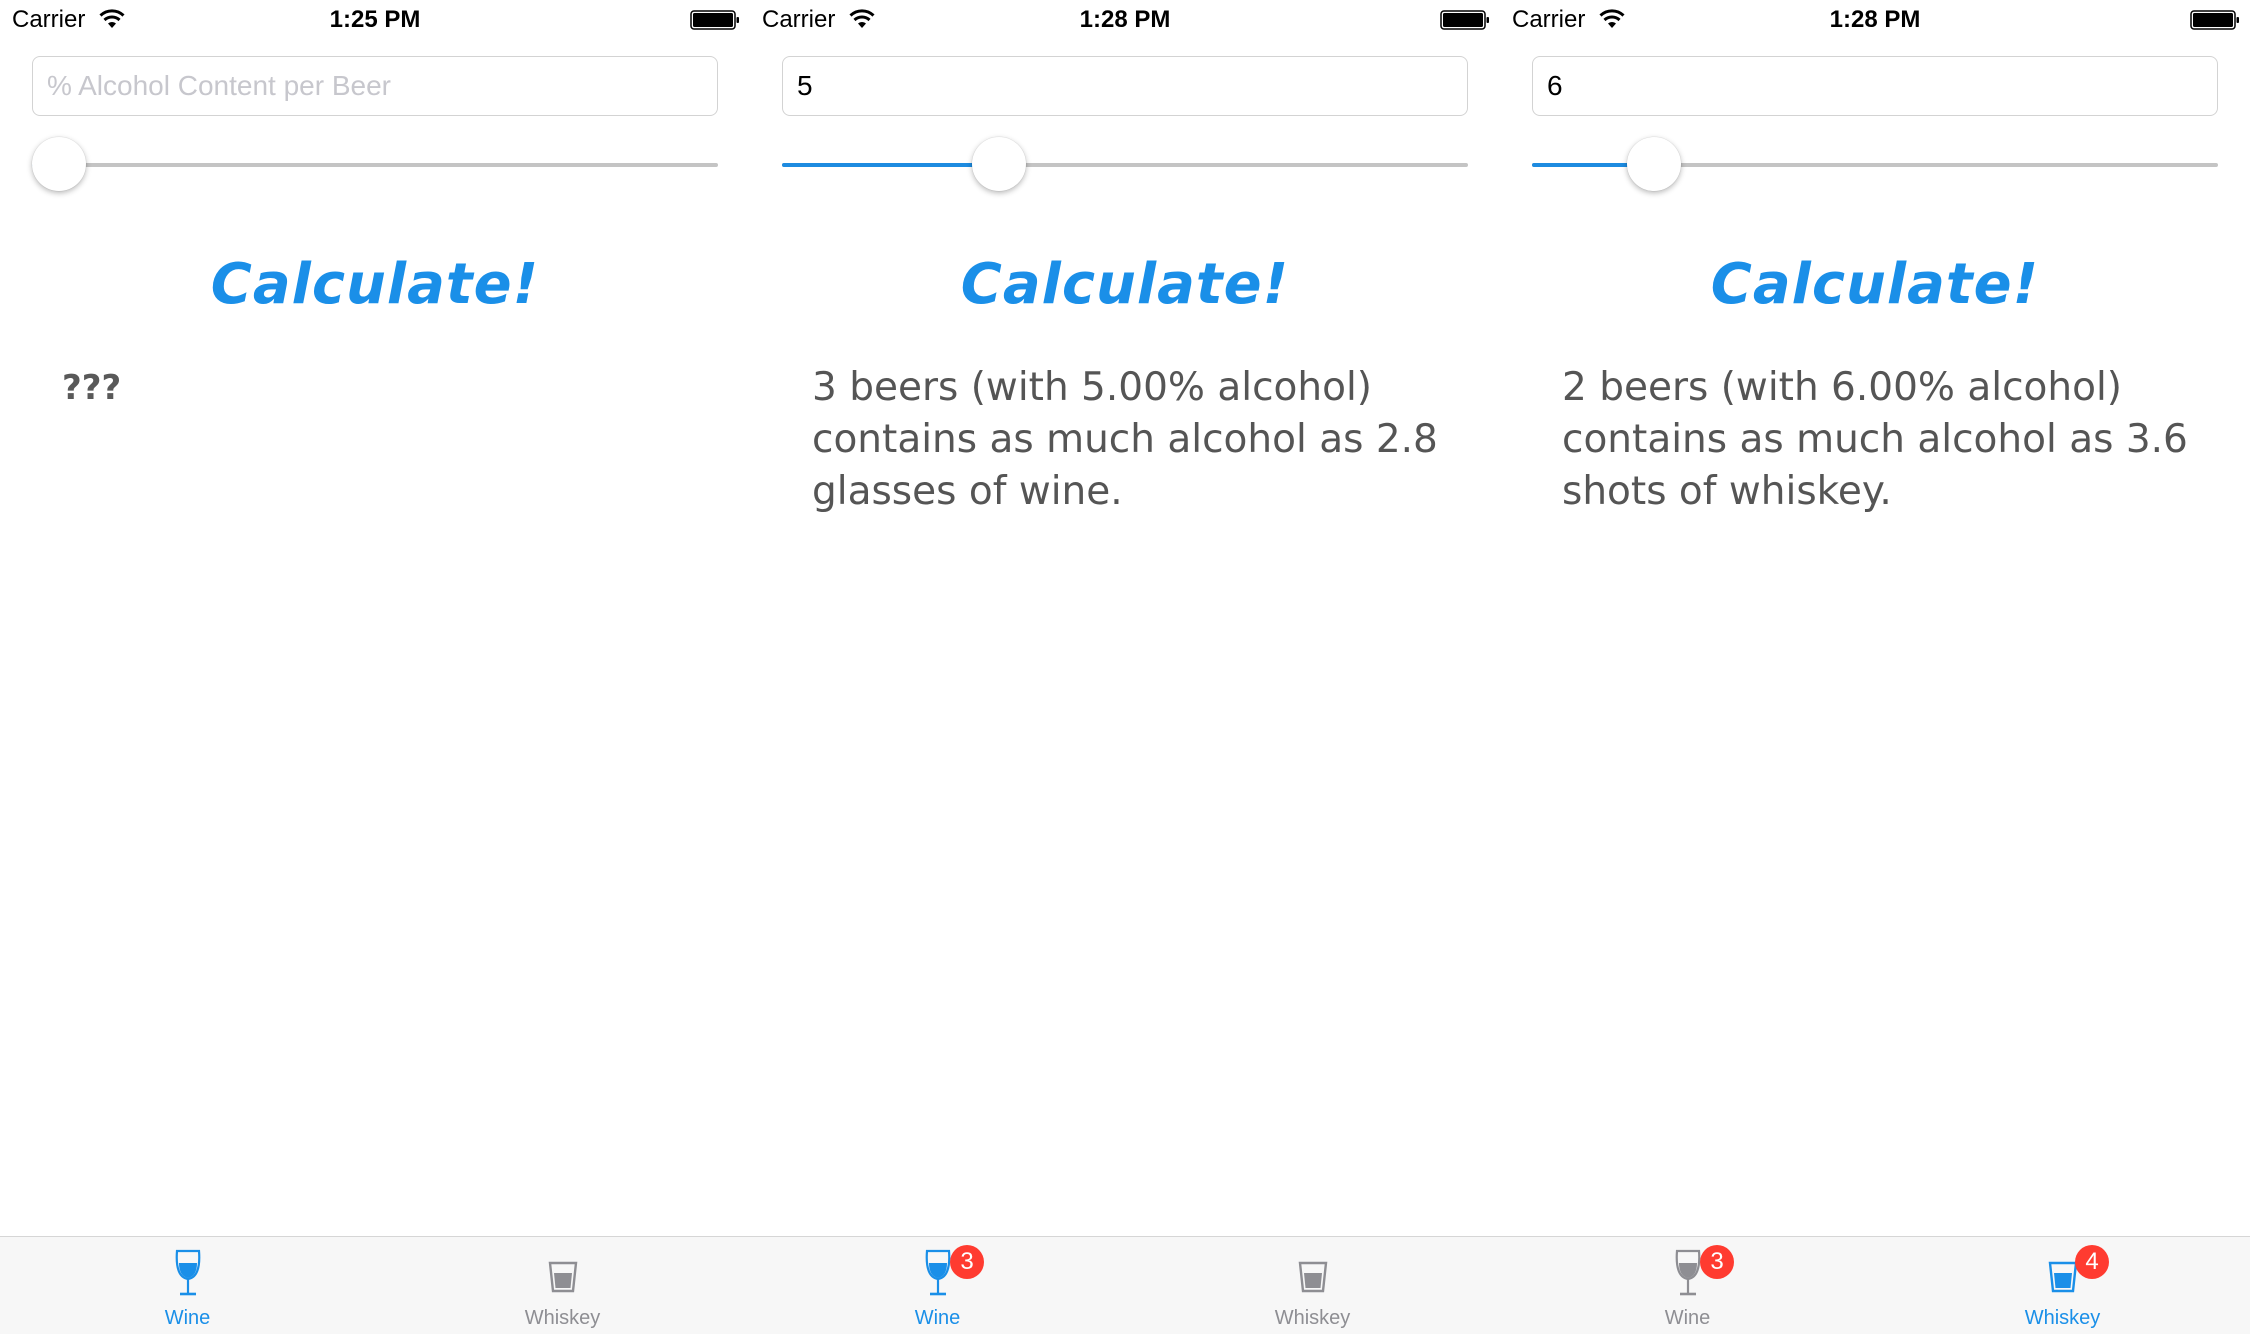 The width and height of the screenshot is (2250, 1334). Describe the element at coordinates (2092, 1262) in the screenshot. I see `whiskey-badge: 4` at that location.